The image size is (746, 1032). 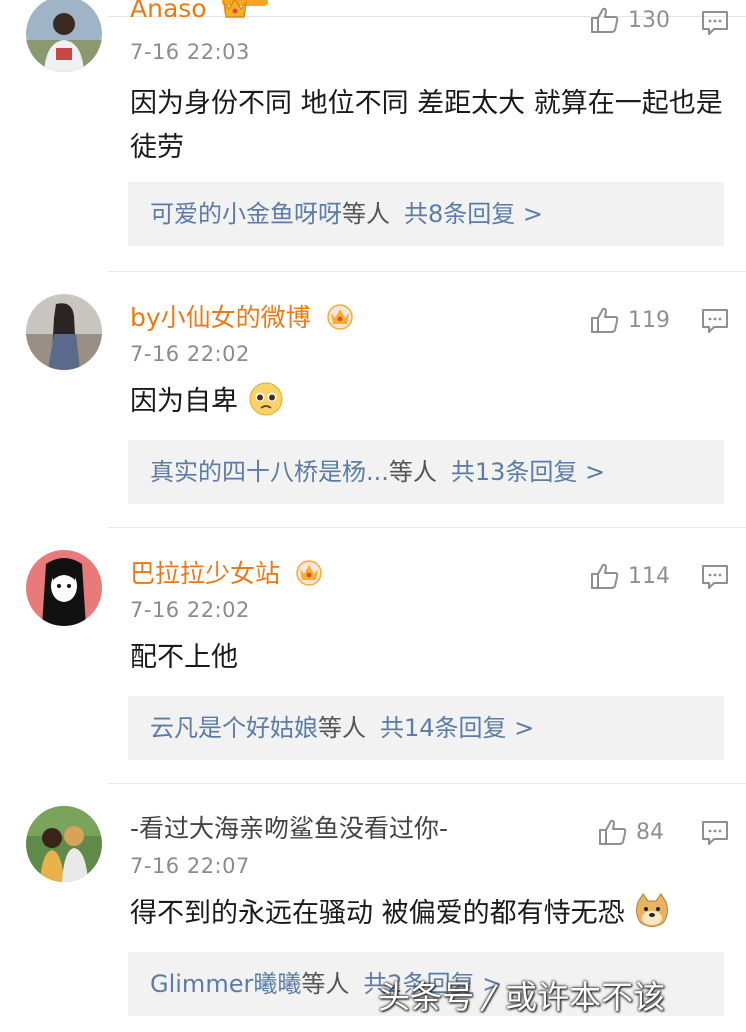 I want to click on like-button: 130, so click(x=630, y=20).